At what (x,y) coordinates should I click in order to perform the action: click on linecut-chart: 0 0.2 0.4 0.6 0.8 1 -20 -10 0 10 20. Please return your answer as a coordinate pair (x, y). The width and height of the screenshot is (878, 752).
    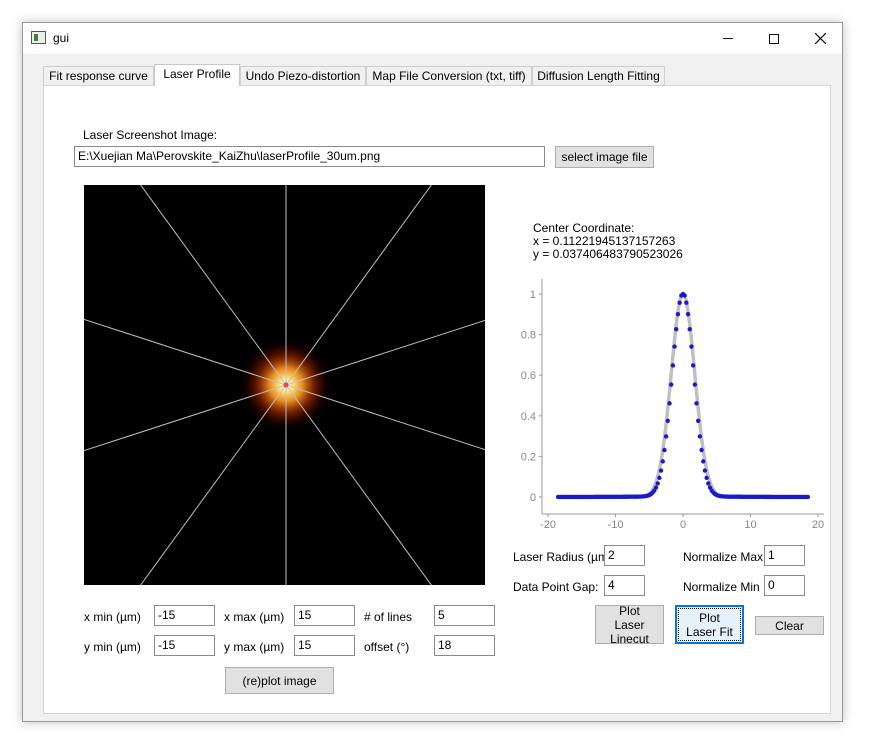
    Looking at the image, I should click on (669, 405).